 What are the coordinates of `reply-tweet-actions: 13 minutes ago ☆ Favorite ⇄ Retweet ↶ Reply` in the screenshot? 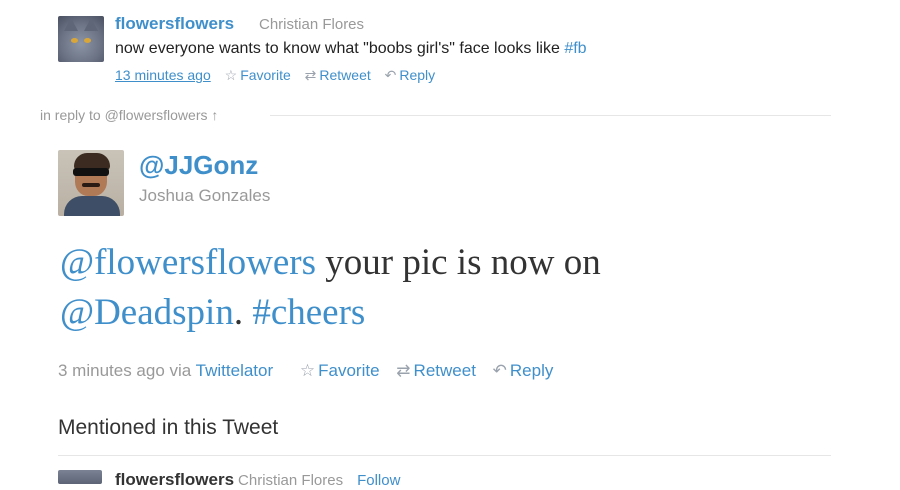 It's located at (280, 75).